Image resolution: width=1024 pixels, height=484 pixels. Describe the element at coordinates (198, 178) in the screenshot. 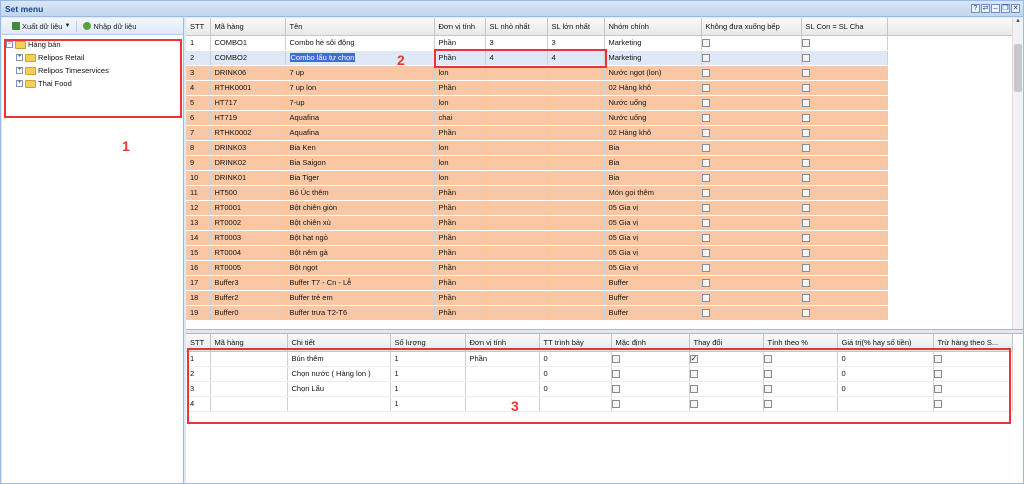

I see `cell-stt: 10` at that location.